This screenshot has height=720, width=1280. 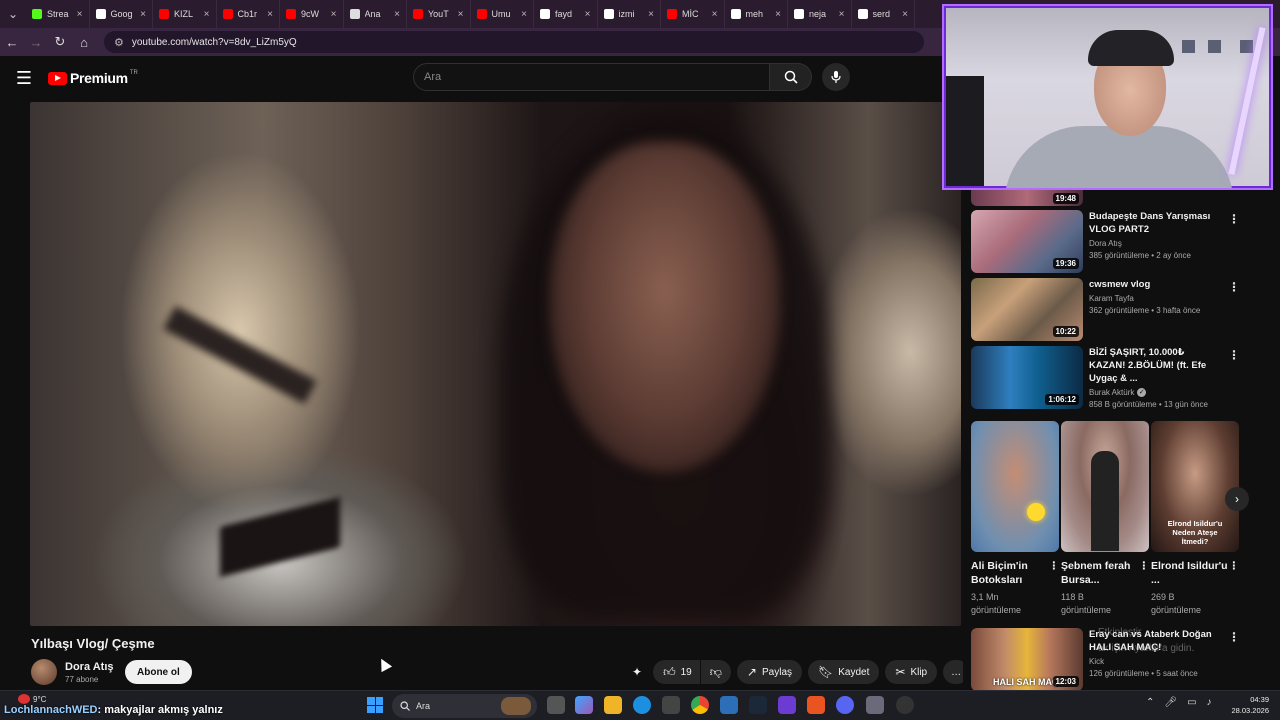 What do you see at coordinates (629, 14) in the screenshot?
I see `browser-tab: izmi ×` at bounding box center [629, 14].